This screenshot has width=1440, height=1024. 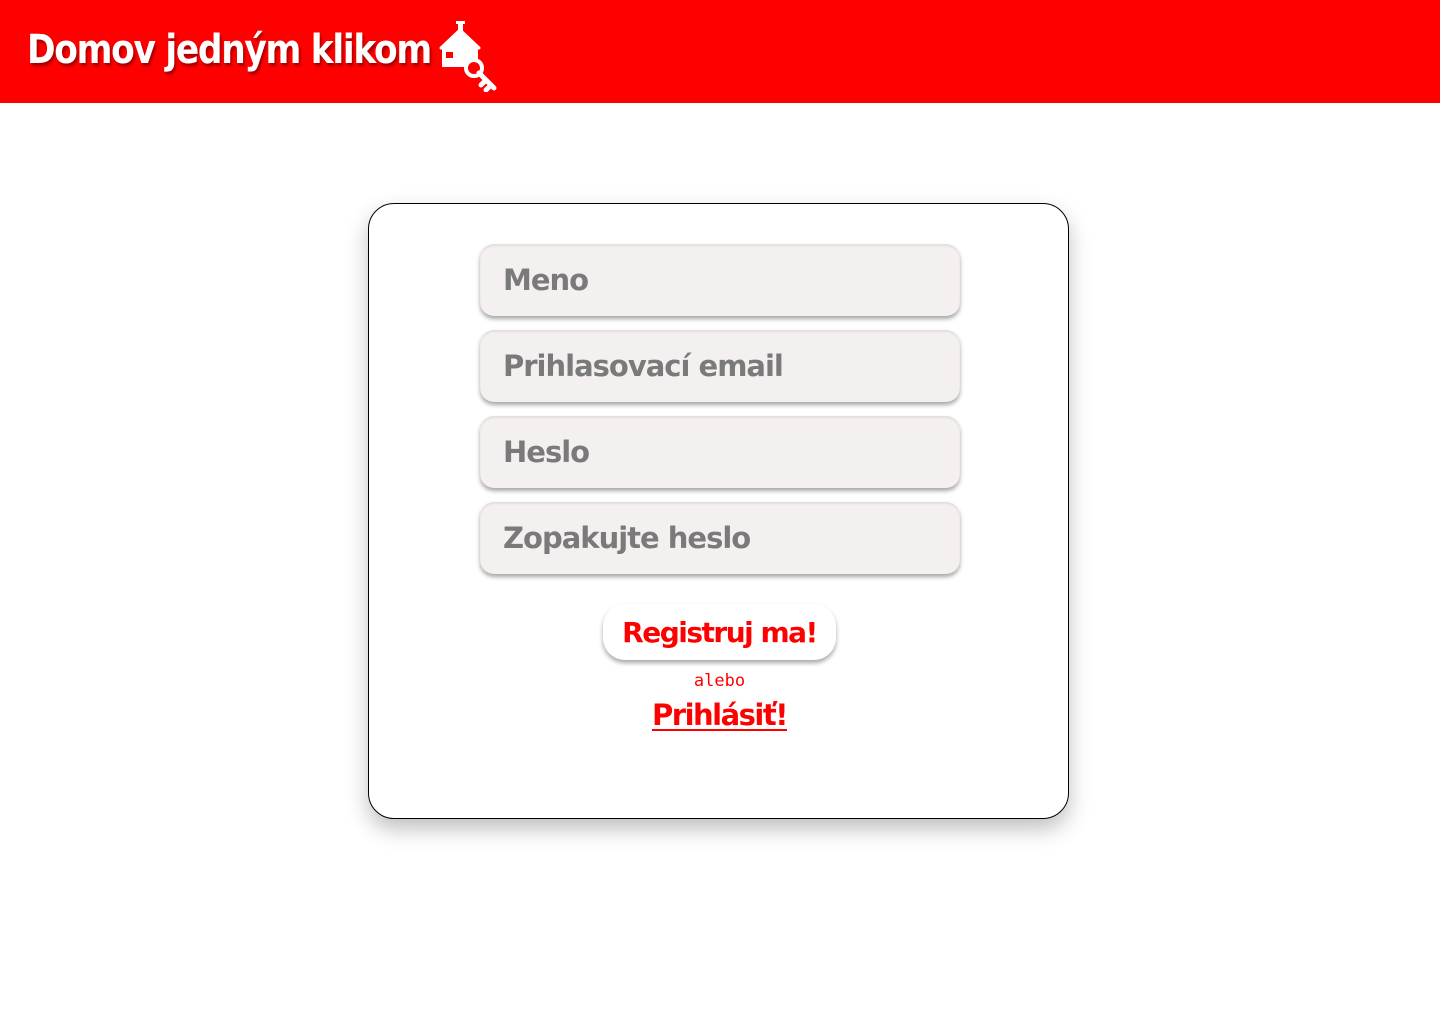 I want to click on login-link-wrapper: Prihlásiť!, so click(x=719, y=715).